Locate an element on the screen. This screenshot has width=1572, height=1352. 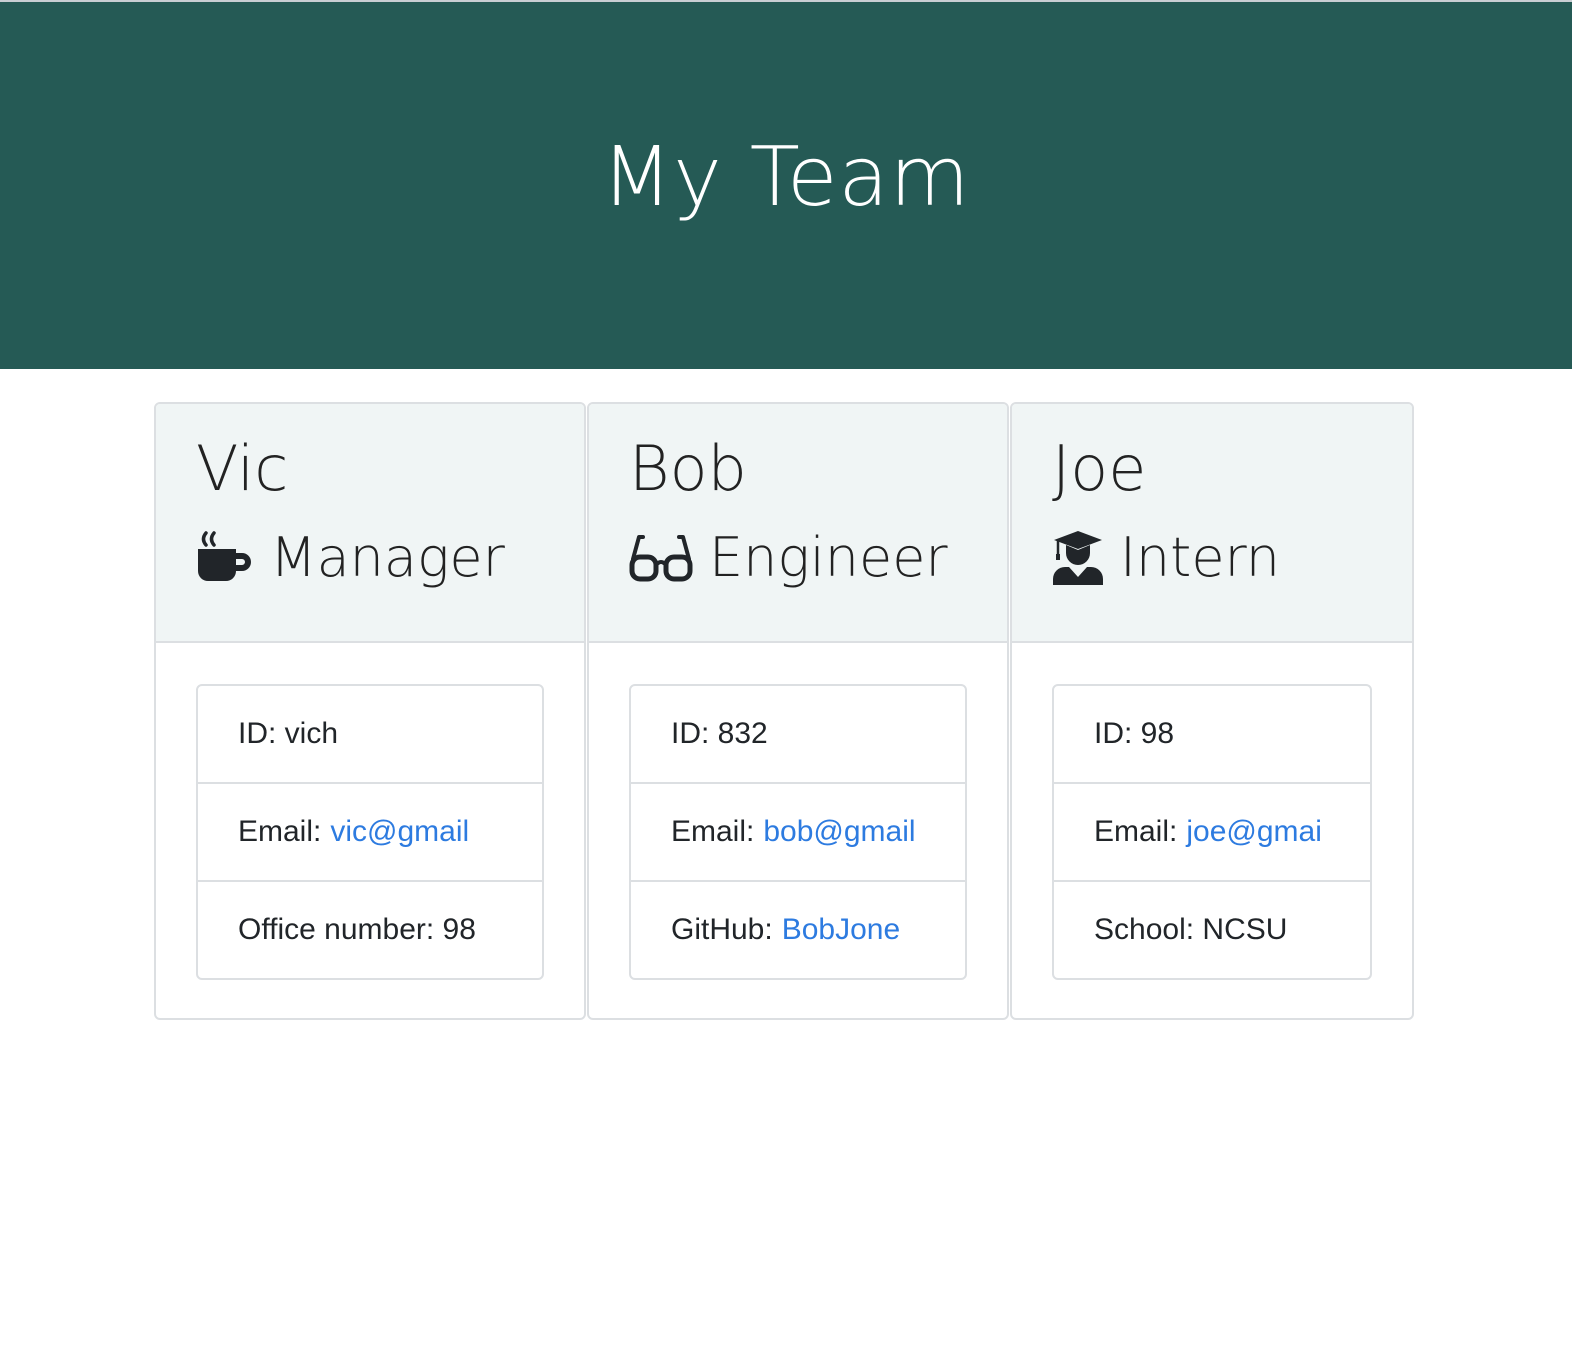
glasses-icon is located at coordinates (661, 558).